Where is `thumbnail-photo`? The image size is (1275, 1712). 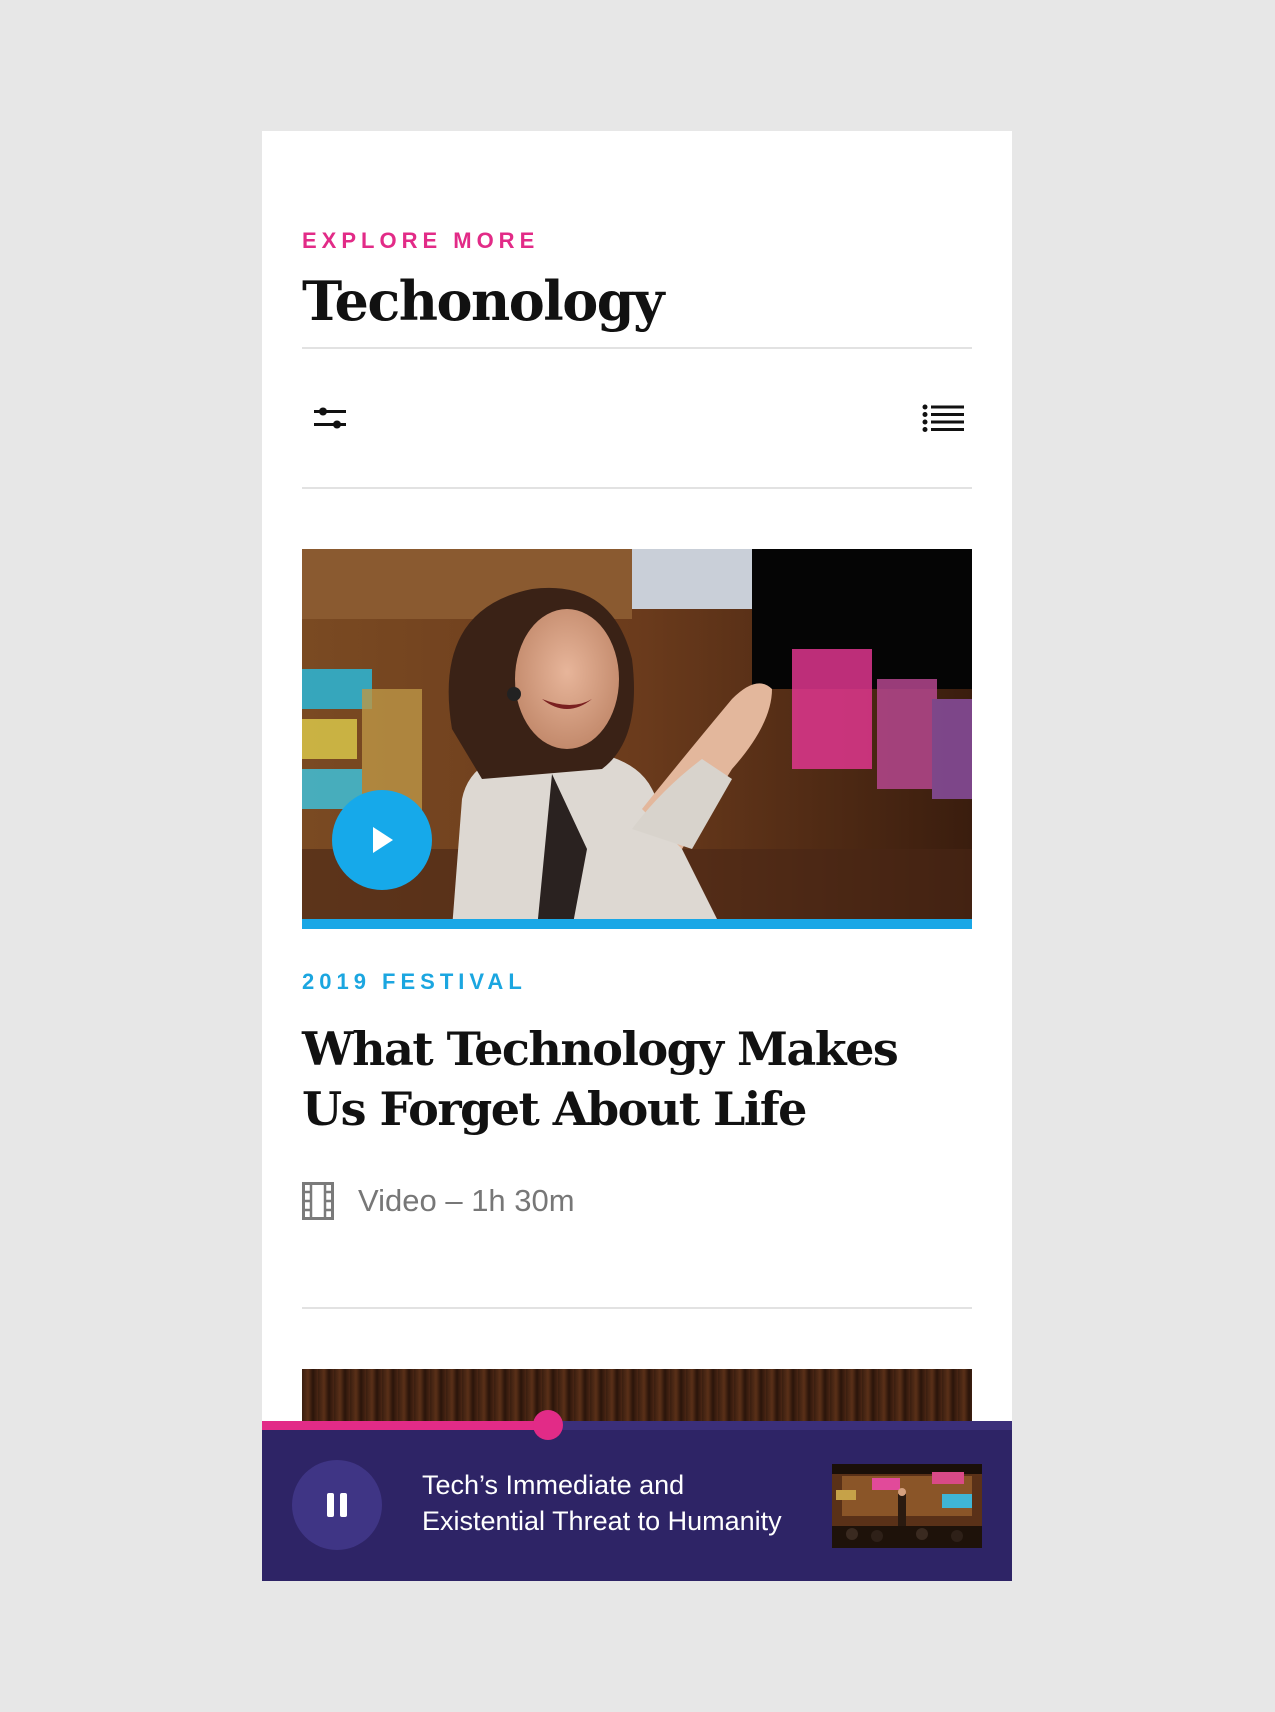
thumbnail-photo is located at coordinates (907, 1506).